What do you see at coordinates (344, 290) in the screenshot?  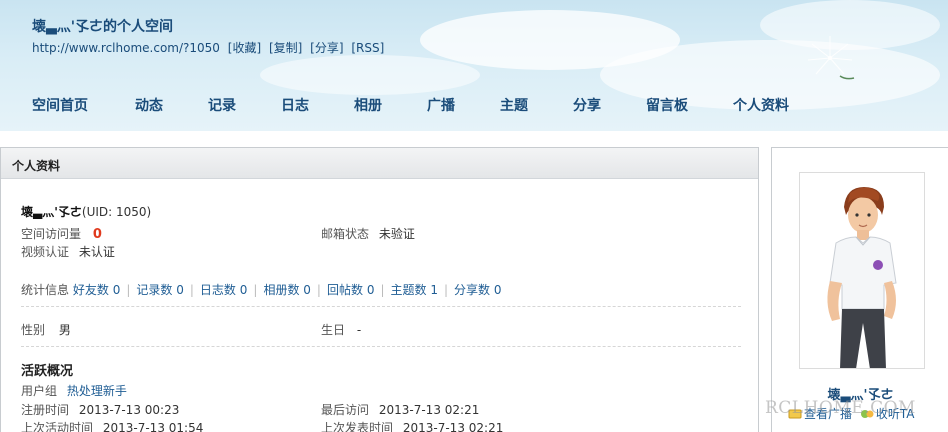 I see `stat-replies-label: 回帖数` at bounding box center [344, 290].